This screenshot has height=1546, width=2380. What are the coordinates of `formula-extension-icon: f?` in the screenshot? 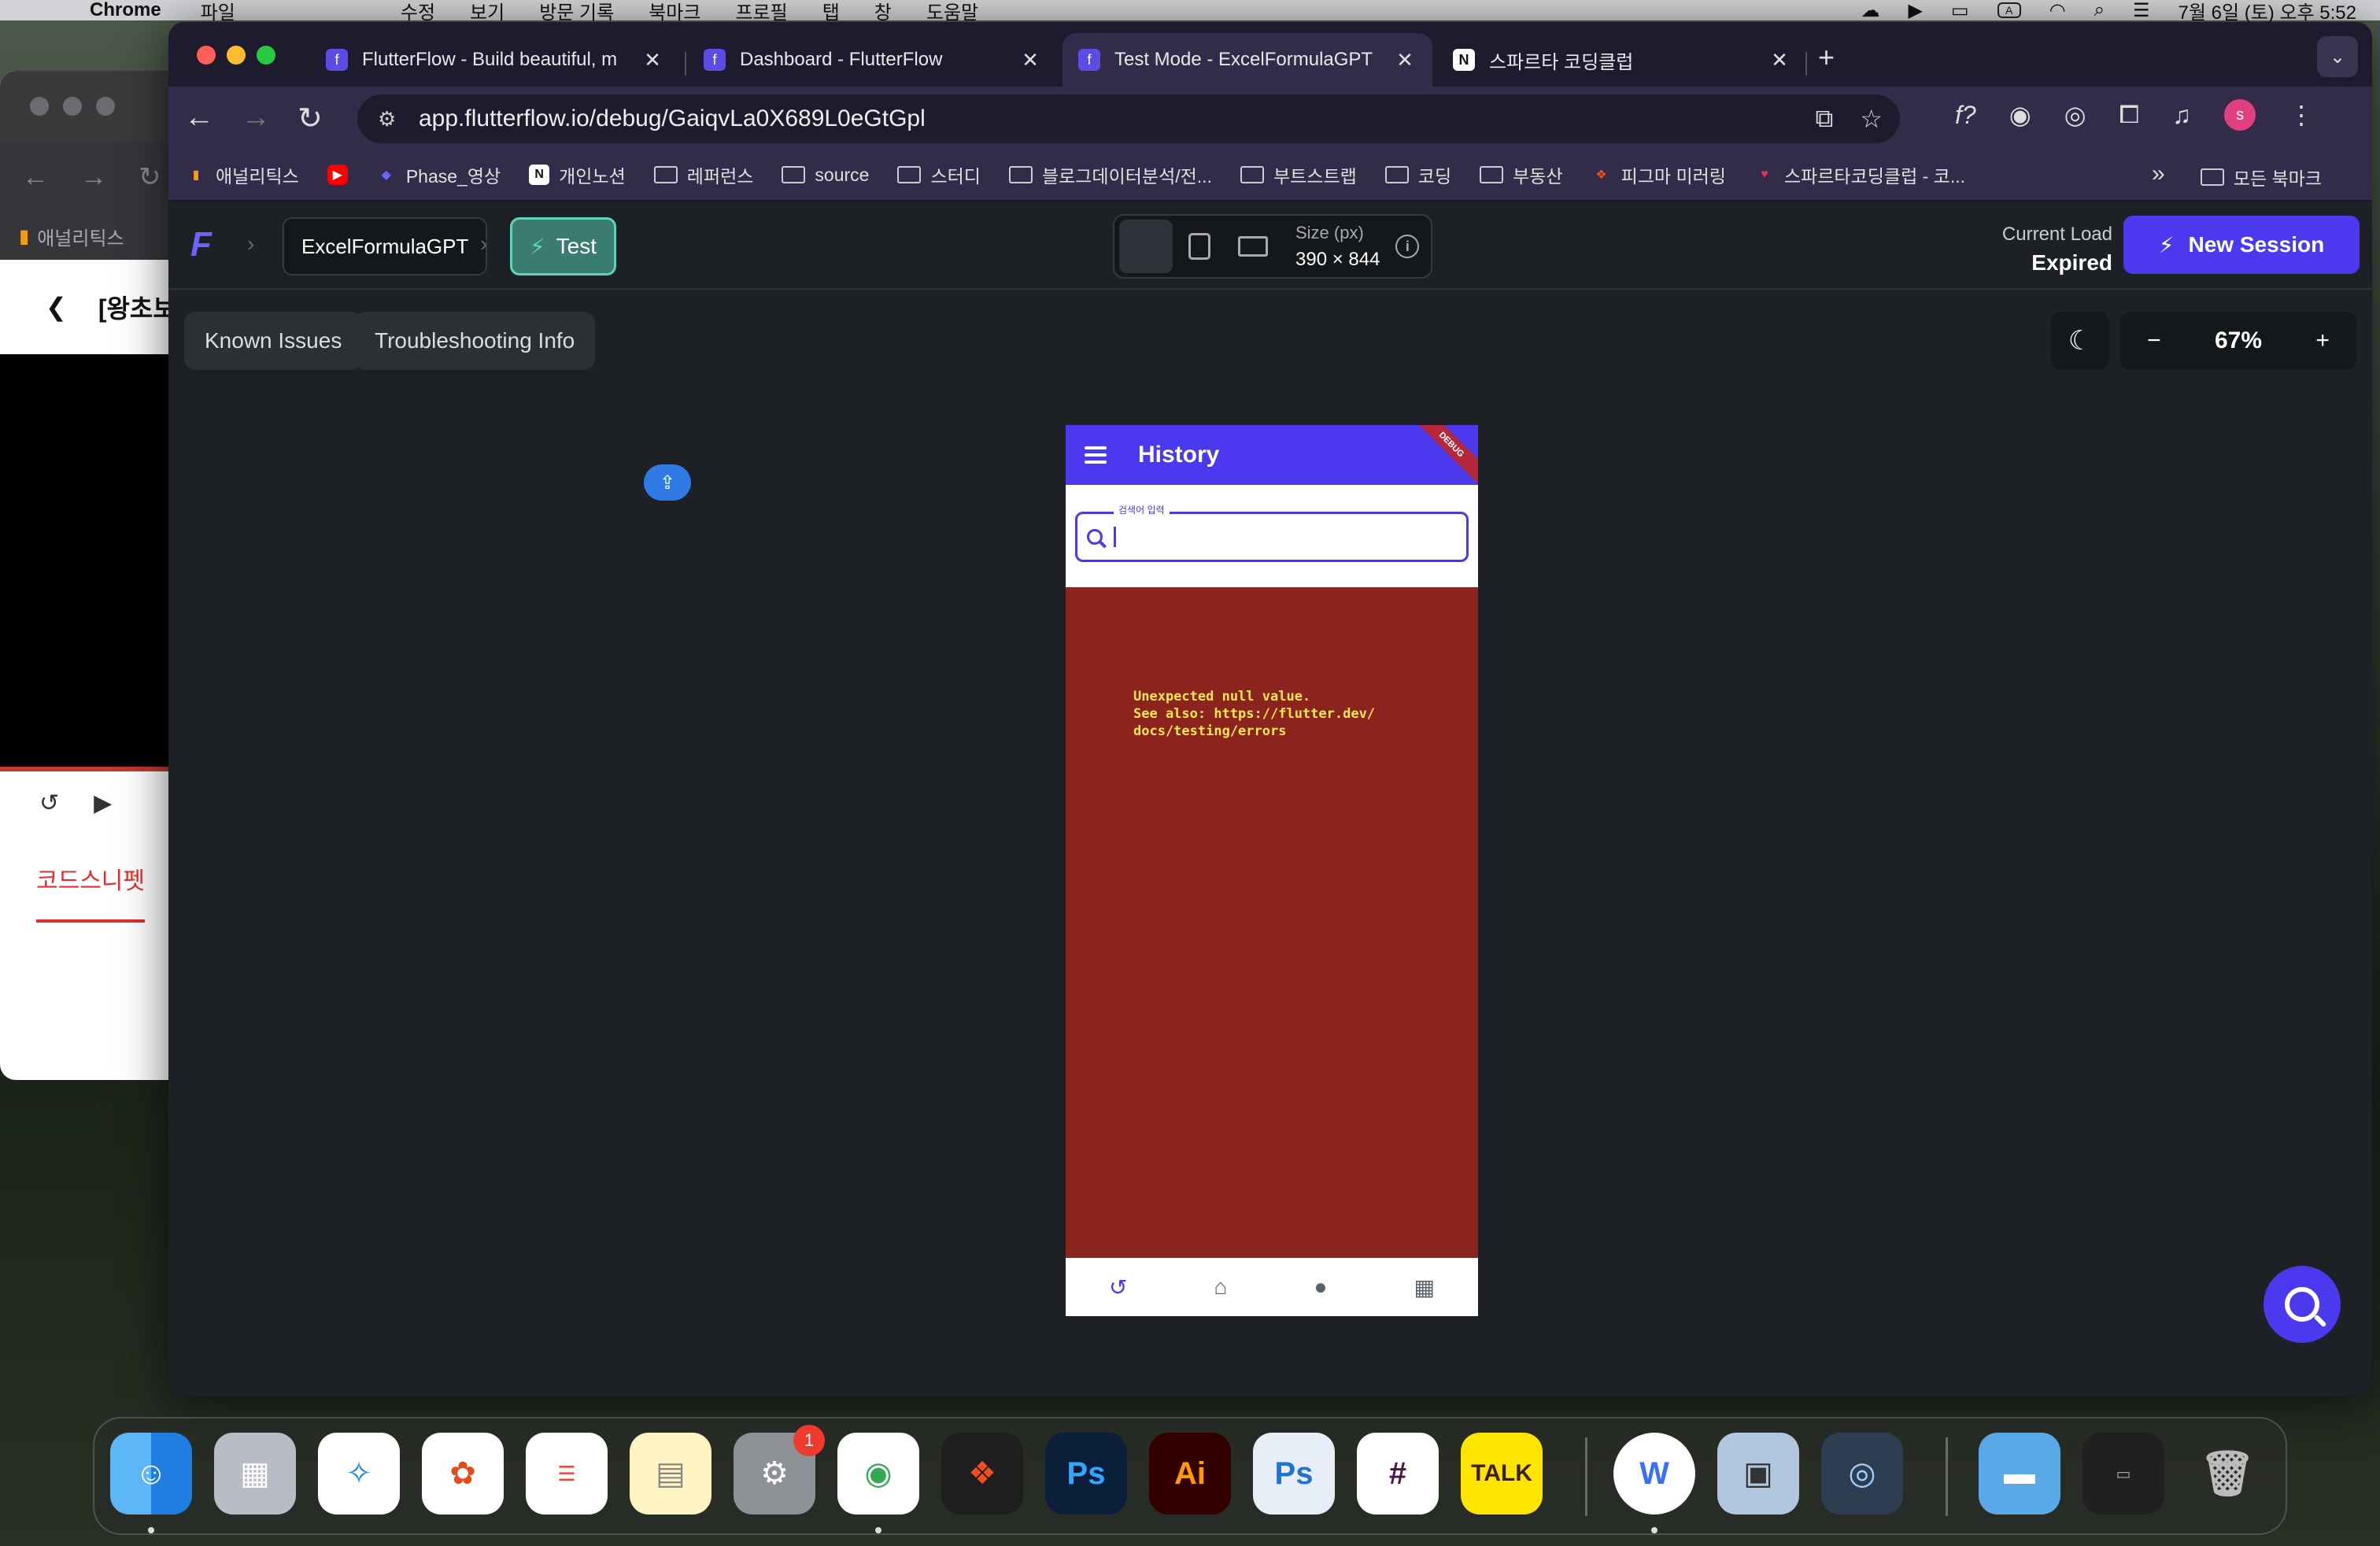 It's located at (1965, 116).